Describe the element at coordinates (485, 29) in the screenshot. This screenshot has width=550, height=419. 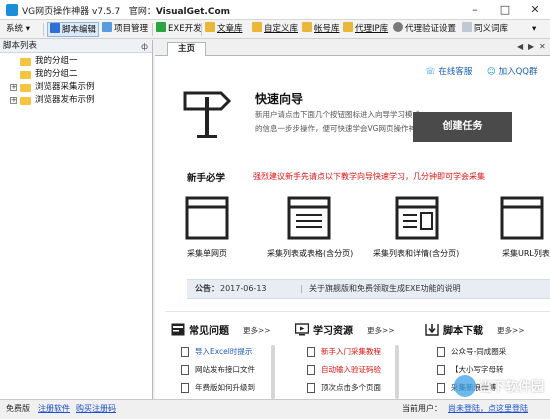
I see `synonym-lib-button: 同义词库` at that location.